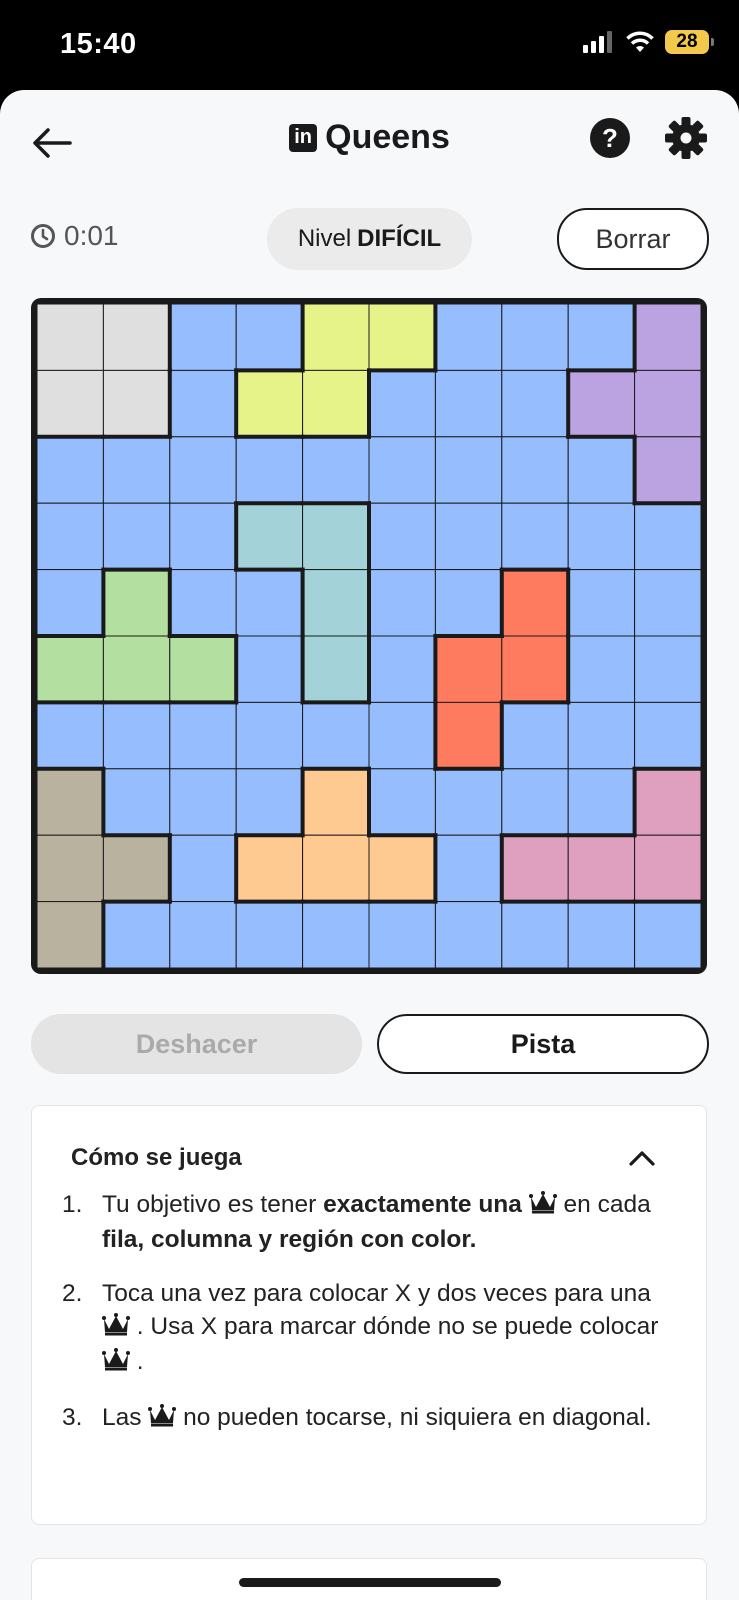 The height and width of the screenshot is (1600, 739). What do you see at coordinates (610, 138) in the screenshot?
I see `help-icon: ?` at bounding box center [610, 138].